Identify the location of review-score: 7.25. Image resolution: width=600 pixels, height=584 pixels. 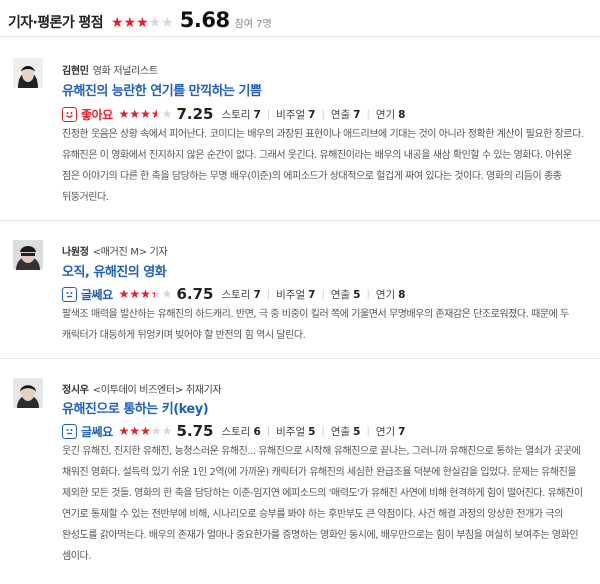
(195, 114).